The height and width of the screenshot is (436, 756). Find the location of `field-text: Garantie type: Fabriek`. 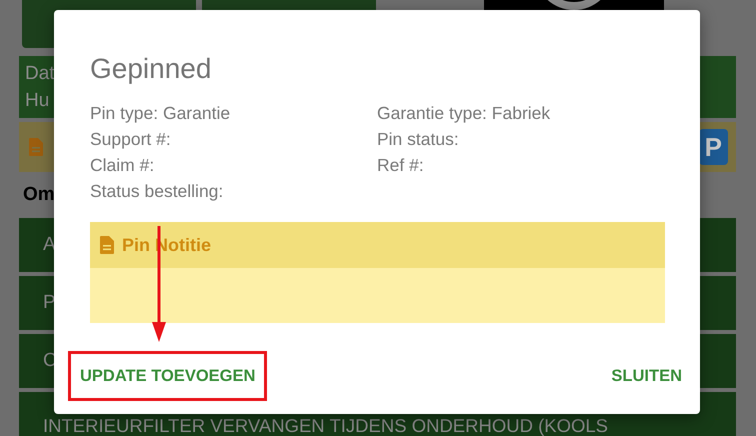

field-text: Garantie type: Fabriek is located at coordinates (463, 113).